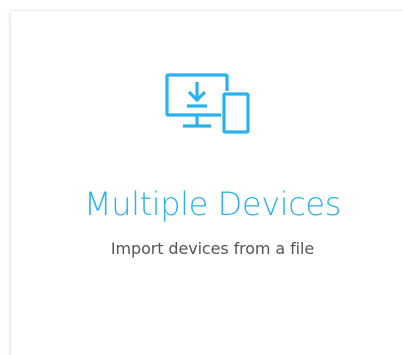 This screenshot has height=355, width=403. What do you see at coordinates (212, 204) in the screenshot?
I see `card-title: Multiple Devices` at bounding box center [212, 204].